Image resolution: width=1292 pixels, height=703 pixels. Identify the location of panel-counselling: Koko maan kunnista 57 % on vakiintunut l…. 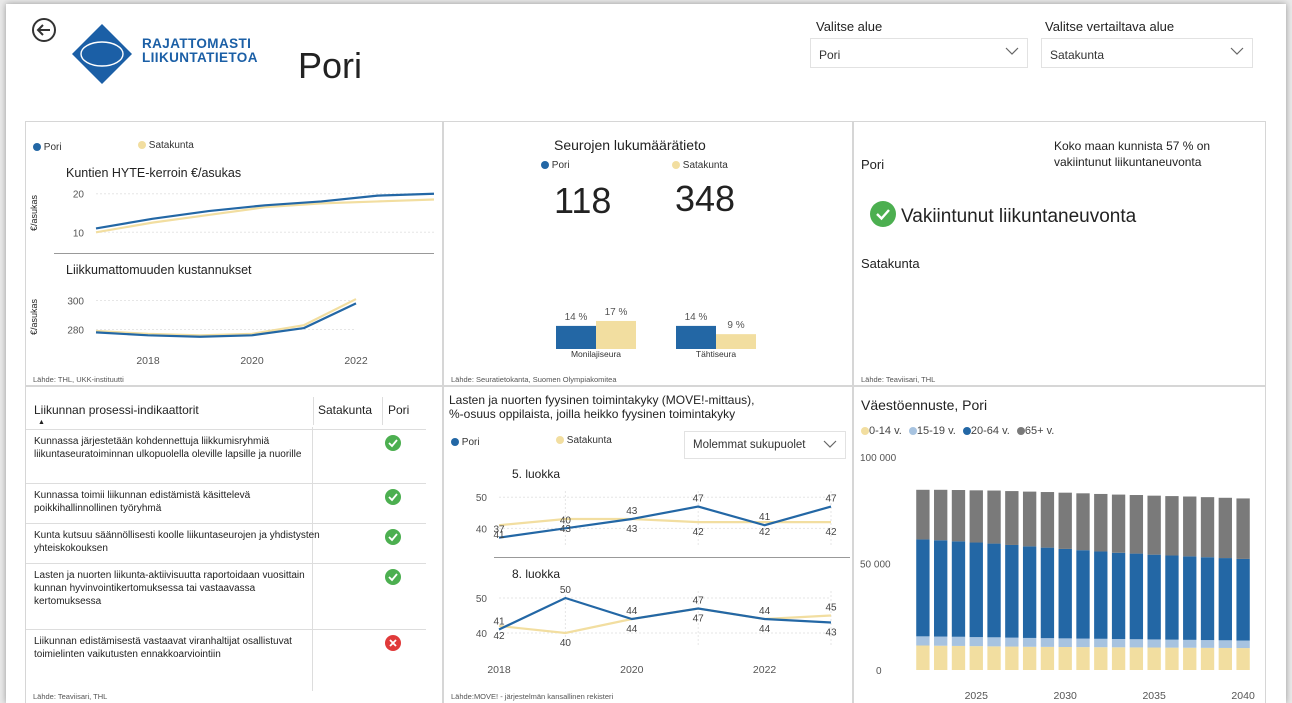
(1059, 253).